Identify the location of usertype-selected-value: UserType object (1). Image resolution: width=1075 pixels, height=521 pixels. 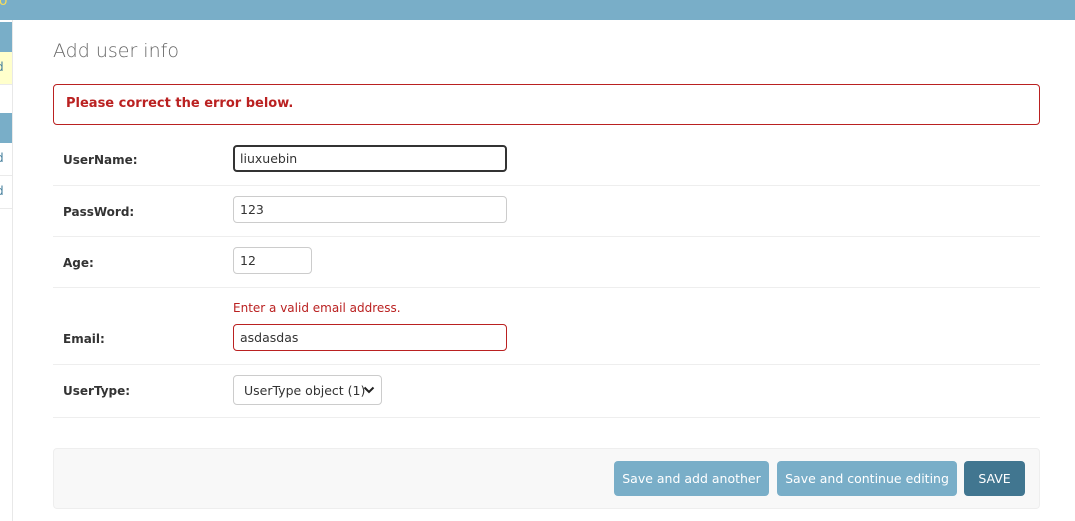
(305, 390).